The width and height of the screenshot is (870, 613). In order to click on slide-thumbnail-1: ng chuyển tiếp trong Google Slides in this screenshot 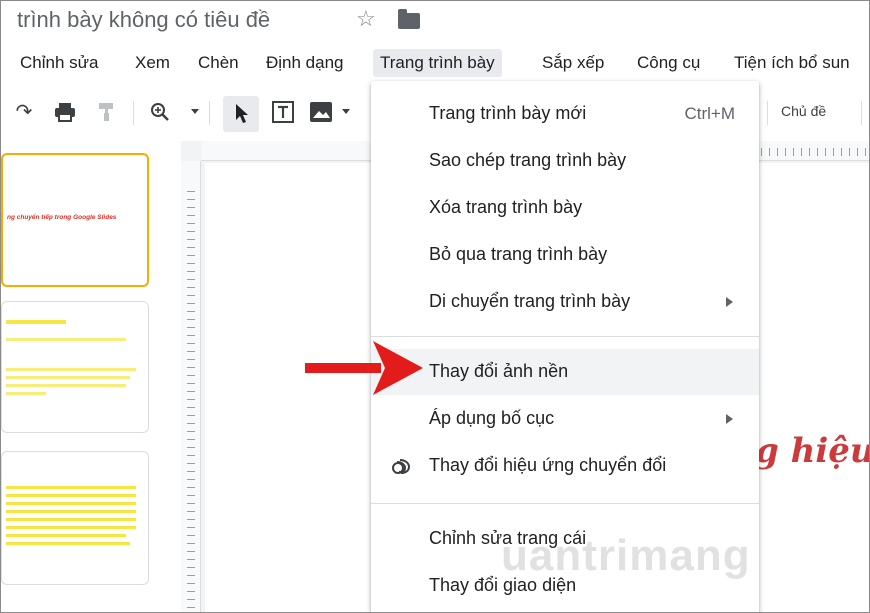, I will do `click(75, 220)`.